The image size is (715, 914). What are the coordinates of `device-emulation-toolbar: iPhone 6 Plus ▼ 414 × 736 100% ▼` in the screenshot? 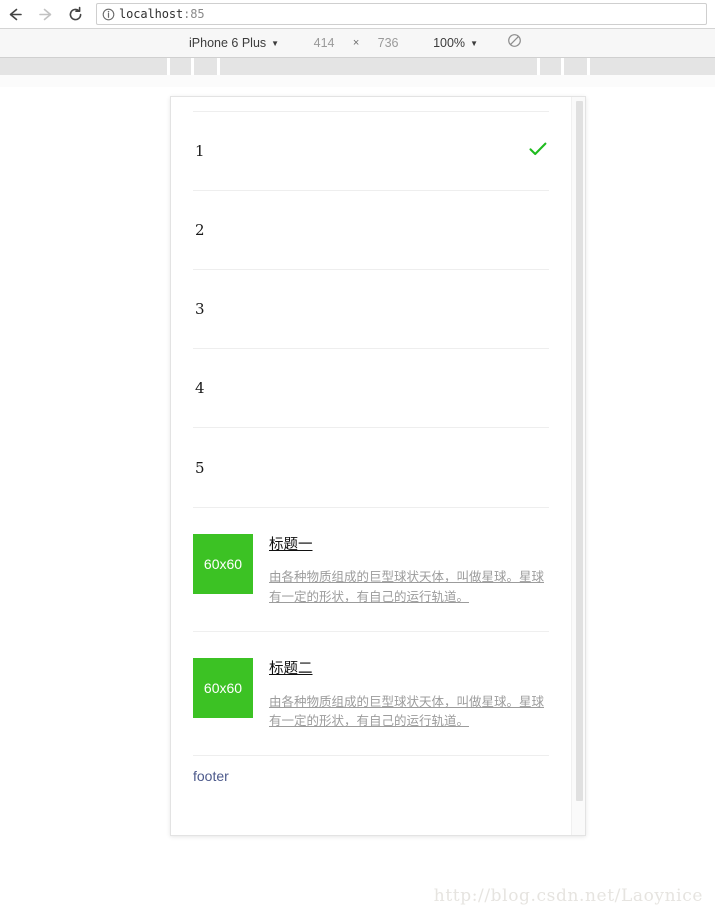 It's located at (357, 43).